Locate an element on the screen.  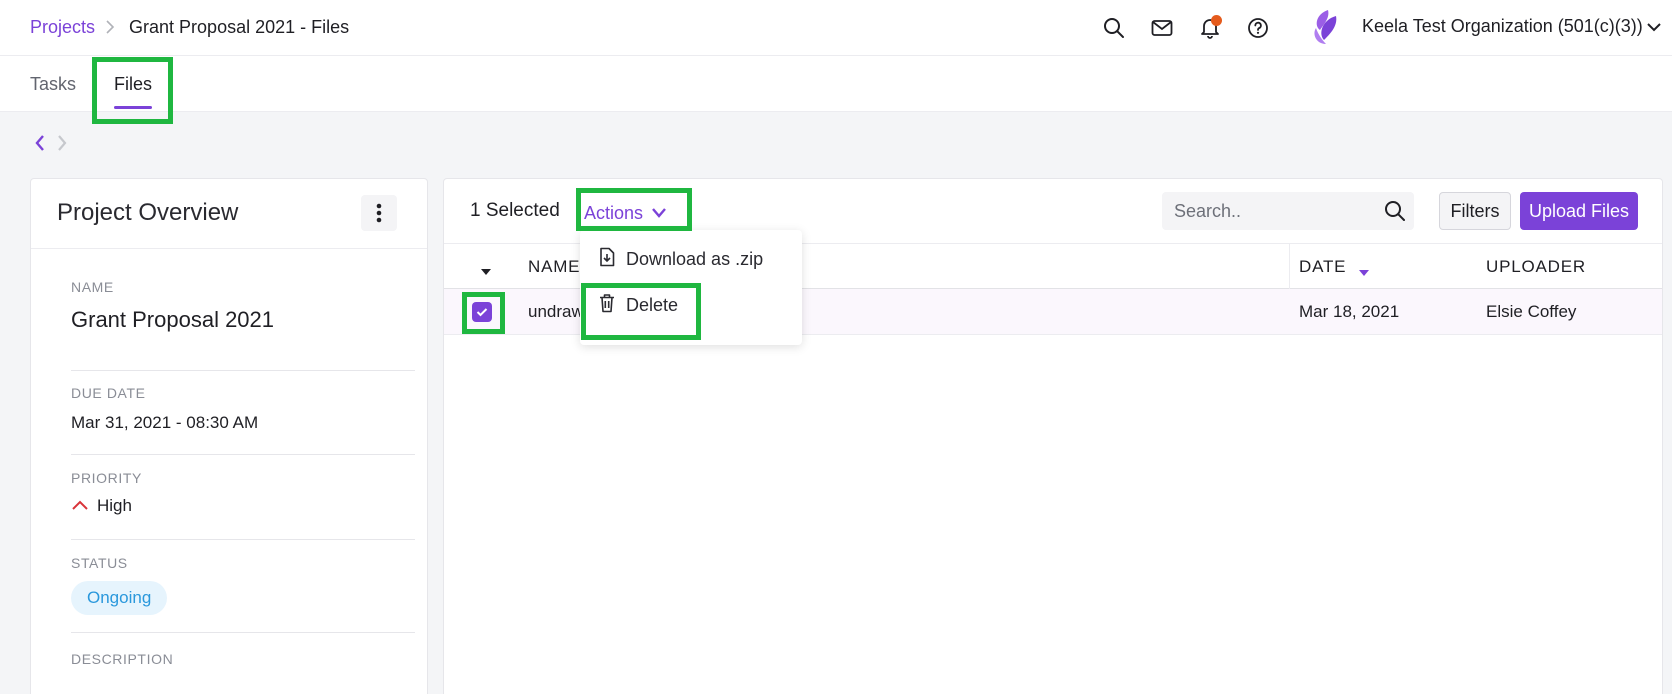
org-name: Keela Test Organization (501(c)(3)) is located at coordinates (1502, 26).